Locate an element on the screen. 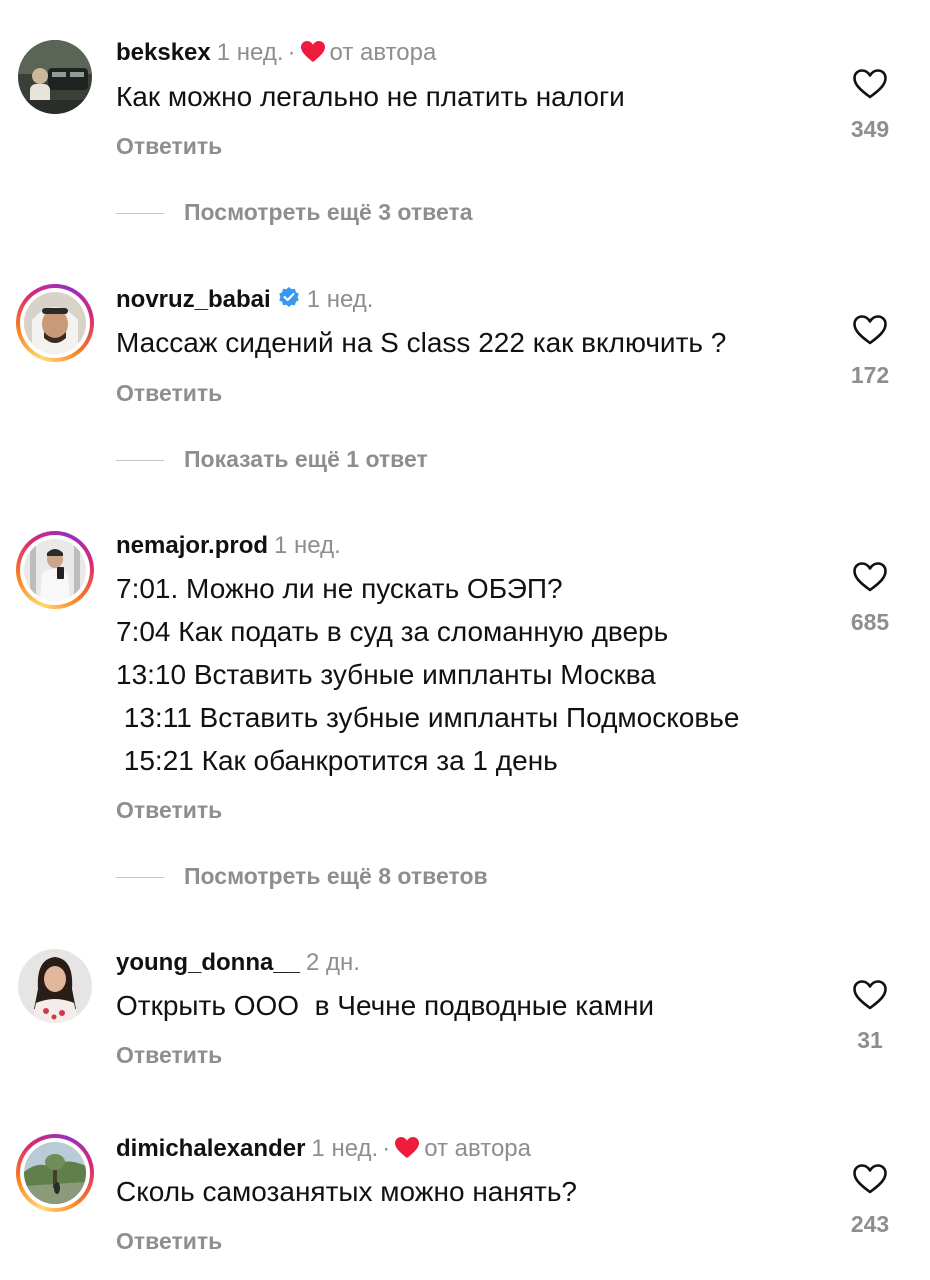  view-more-replies-label: Посмотреть ещё 3 ответа is located at coordinates (328, 212).